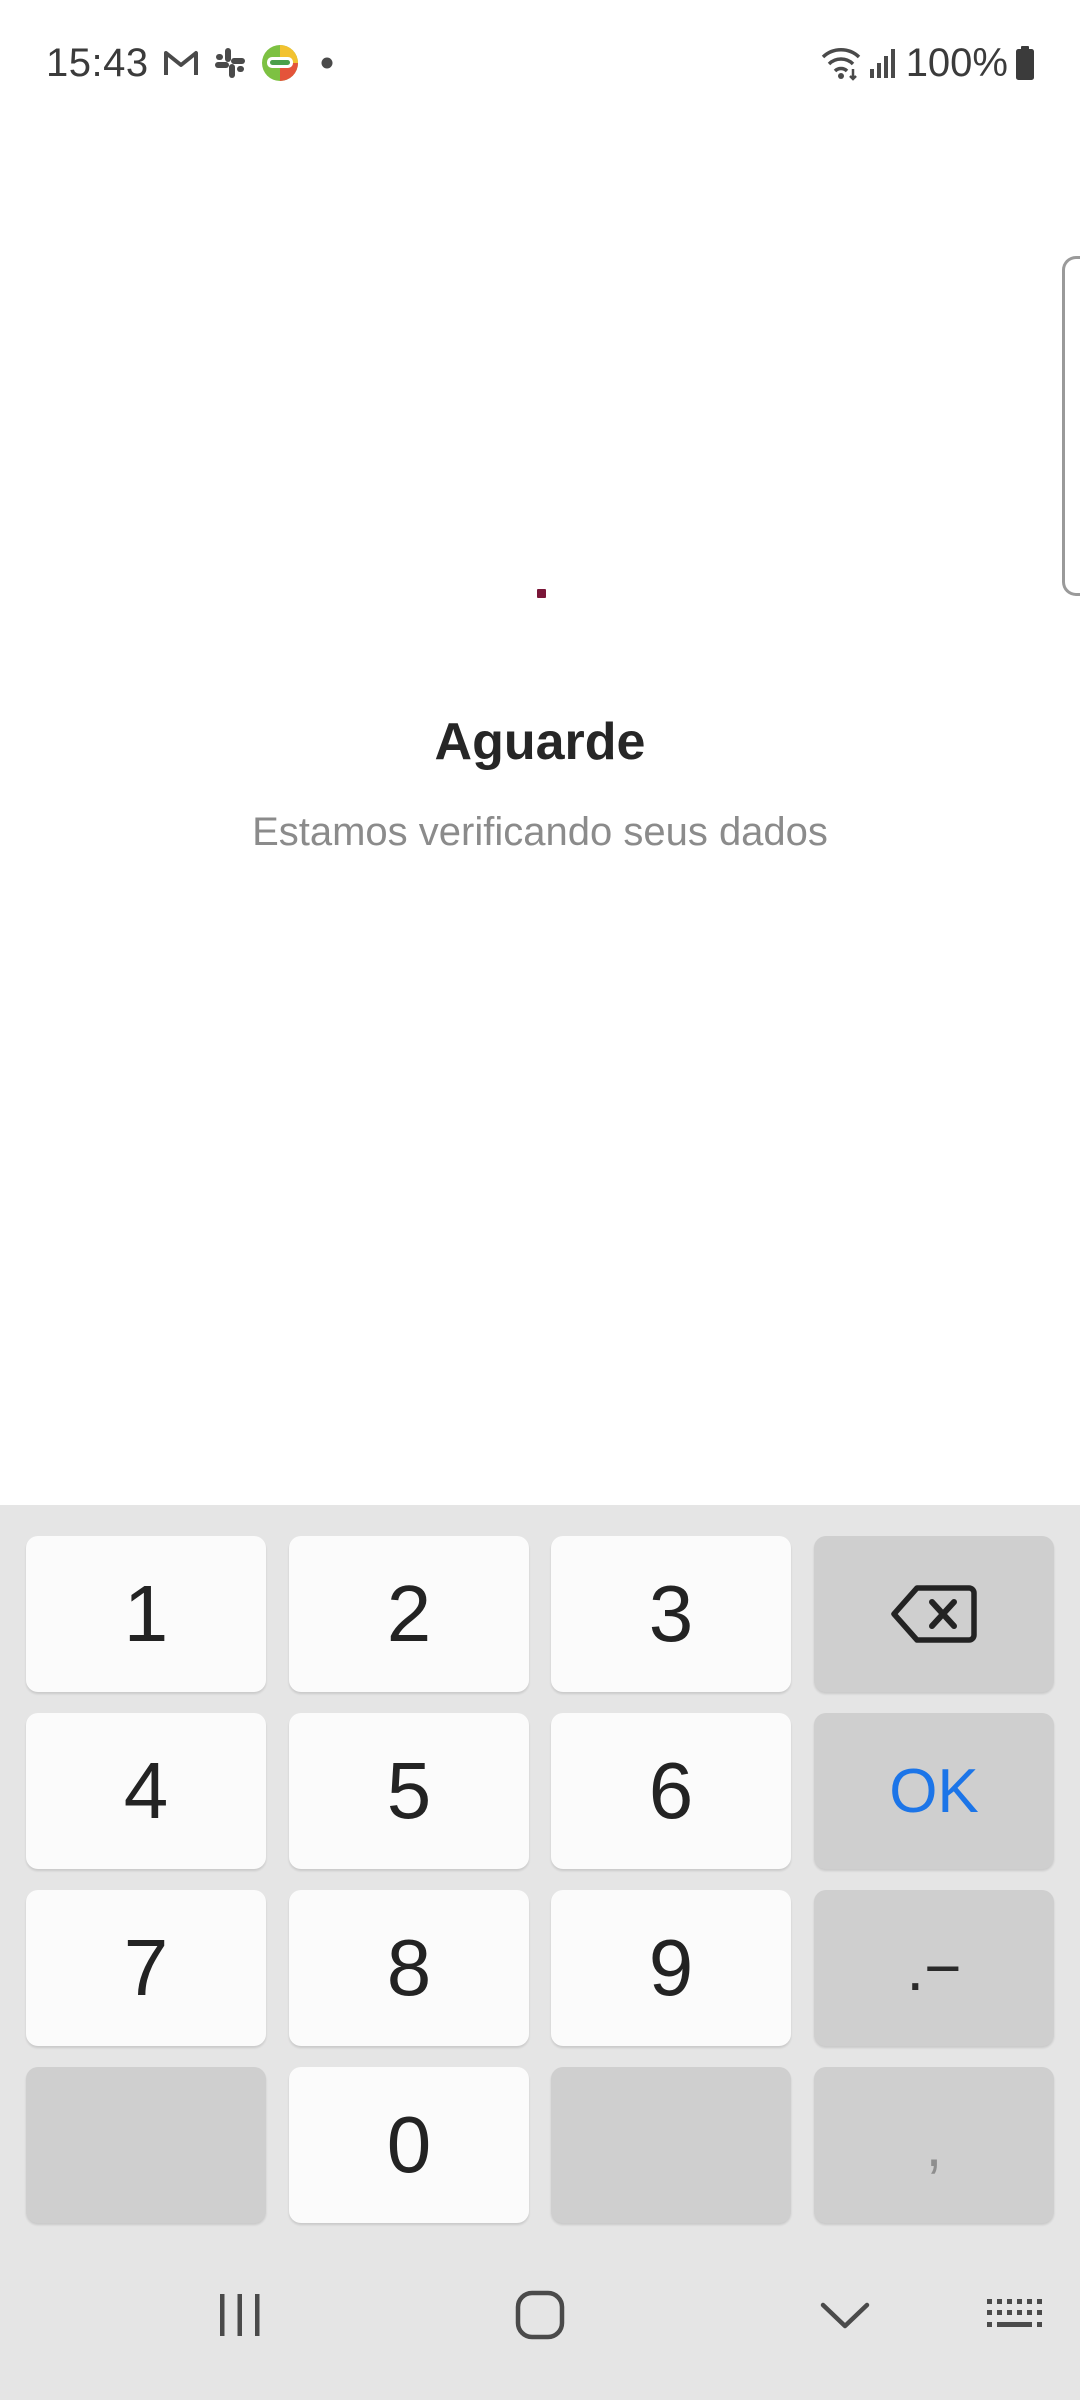  What do you see at coordinates (409, 1968) in the screenshot?
I see `key-8: 8` at bounding box center [409, 1968].